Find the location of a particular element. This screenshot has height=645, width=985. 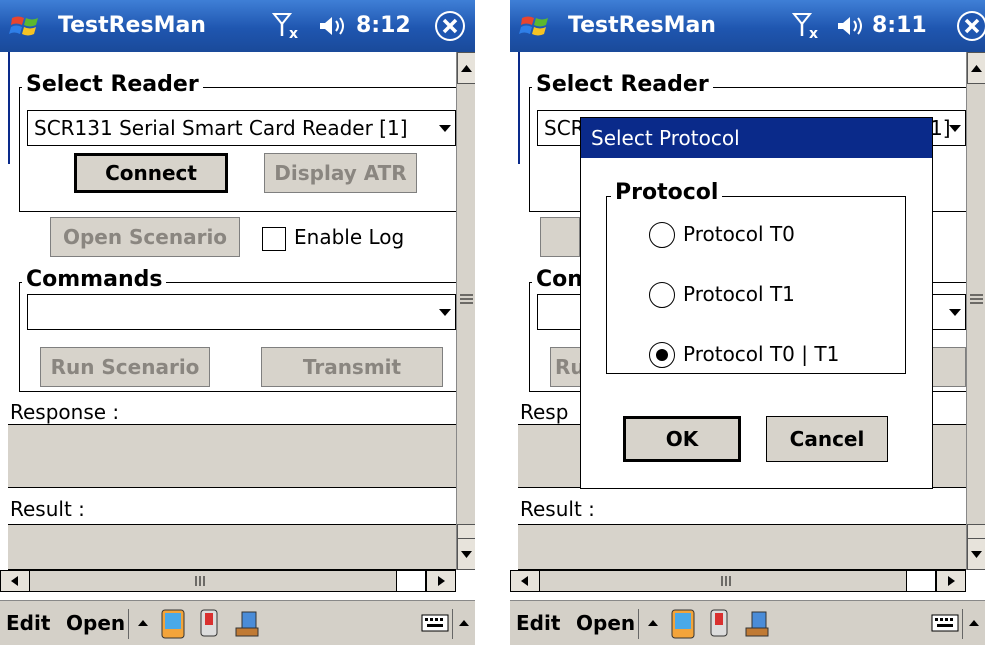

reader-select-value-tail: 1] is located at coordinates (940, 128).